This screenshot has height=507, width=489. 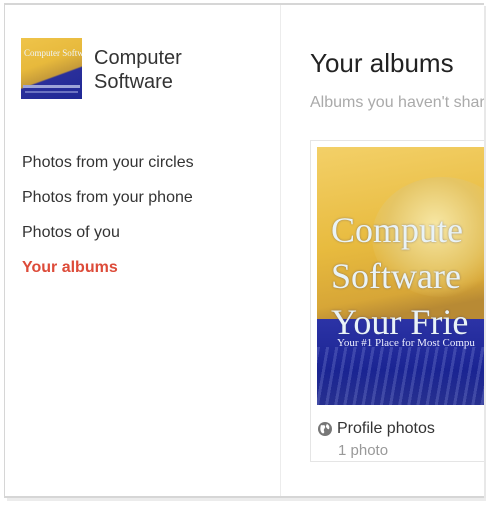 I want to click on avatar-text: Computer Software is Your Friend, so click(x=53, y=53).